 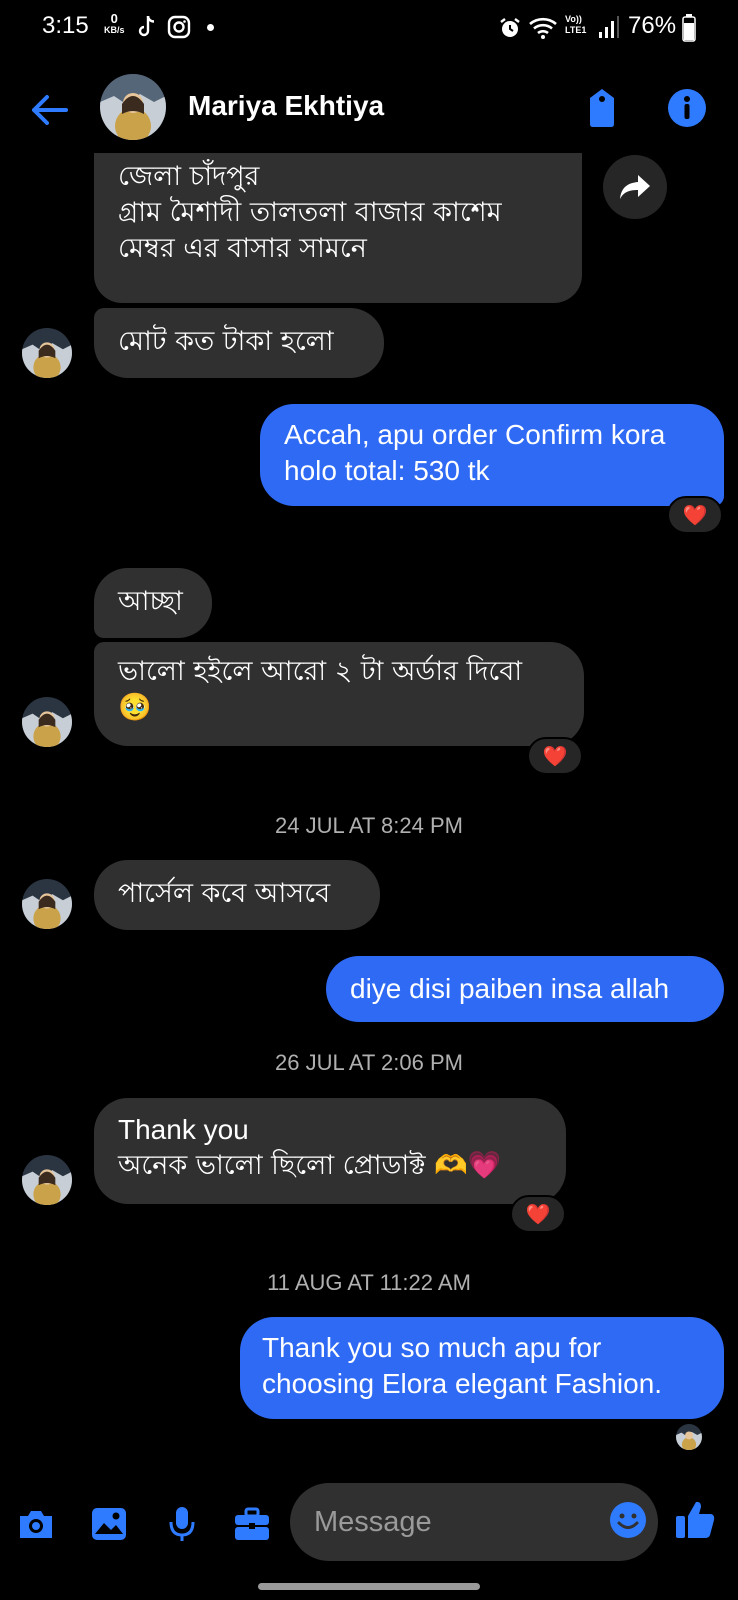 What do you see at coordinates (369, 1062) in the screenshot?
I see `date-separator: 26 JUL AT 2:06 PM` at bounding box center [369, 1062].